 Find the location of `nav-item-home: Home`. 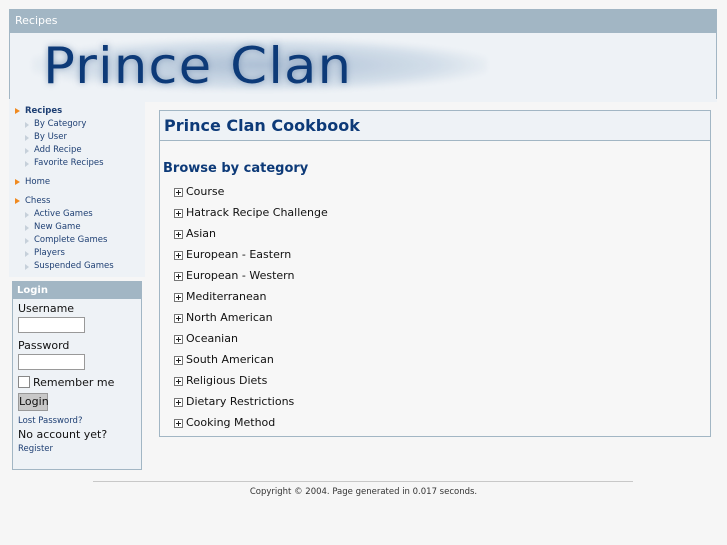

nav-item-home: Home is located at coordinates (77, 182).